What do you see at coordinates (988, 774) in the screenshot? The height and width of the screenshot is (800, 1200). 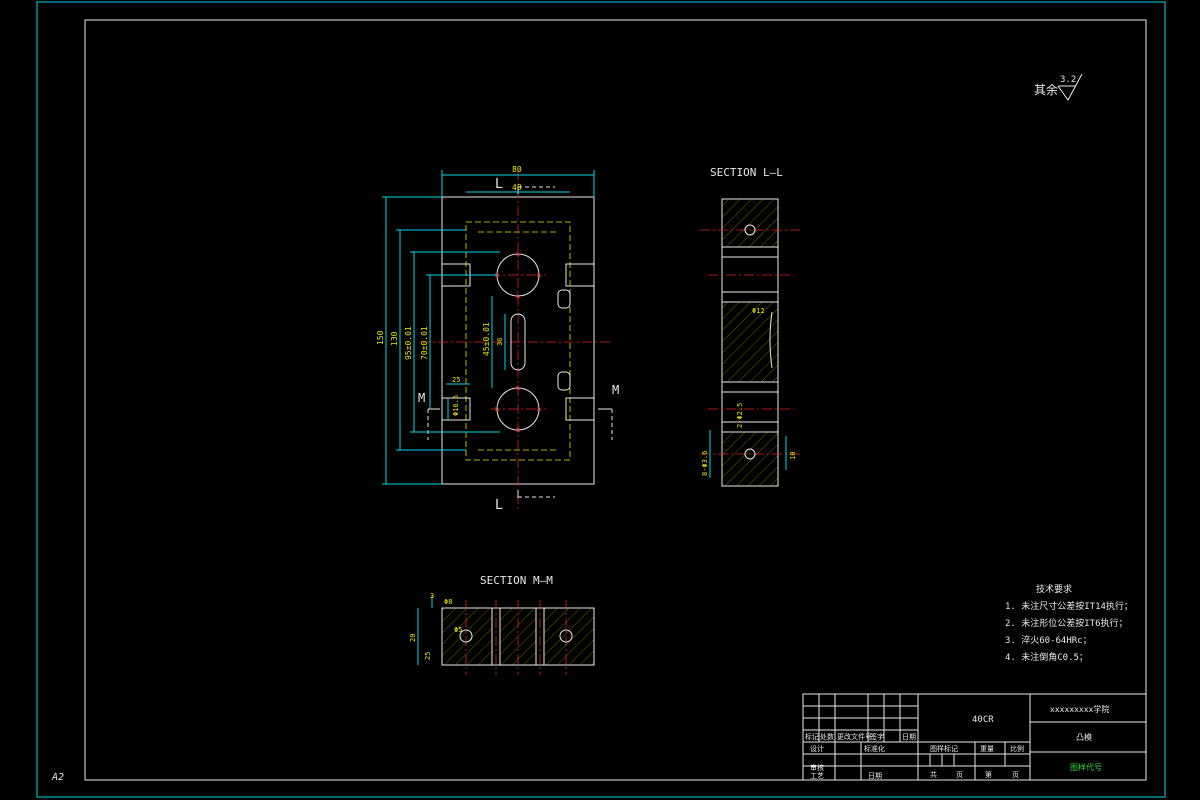 I see `title-sheet: 第` at bounding box center [988, 774].